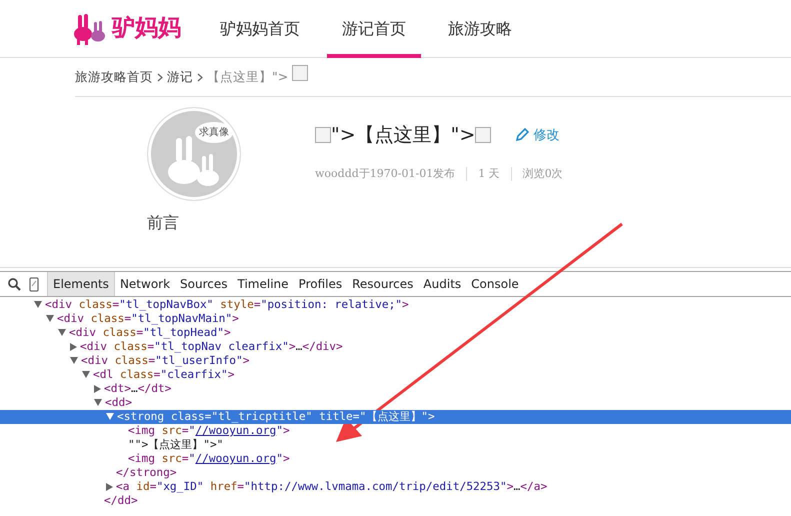 The height and width of the screenshot is (516, 791). Describe the element at coordinates (81, 284) in the screenshot. I see `devtools-tab: Elements` at that location.